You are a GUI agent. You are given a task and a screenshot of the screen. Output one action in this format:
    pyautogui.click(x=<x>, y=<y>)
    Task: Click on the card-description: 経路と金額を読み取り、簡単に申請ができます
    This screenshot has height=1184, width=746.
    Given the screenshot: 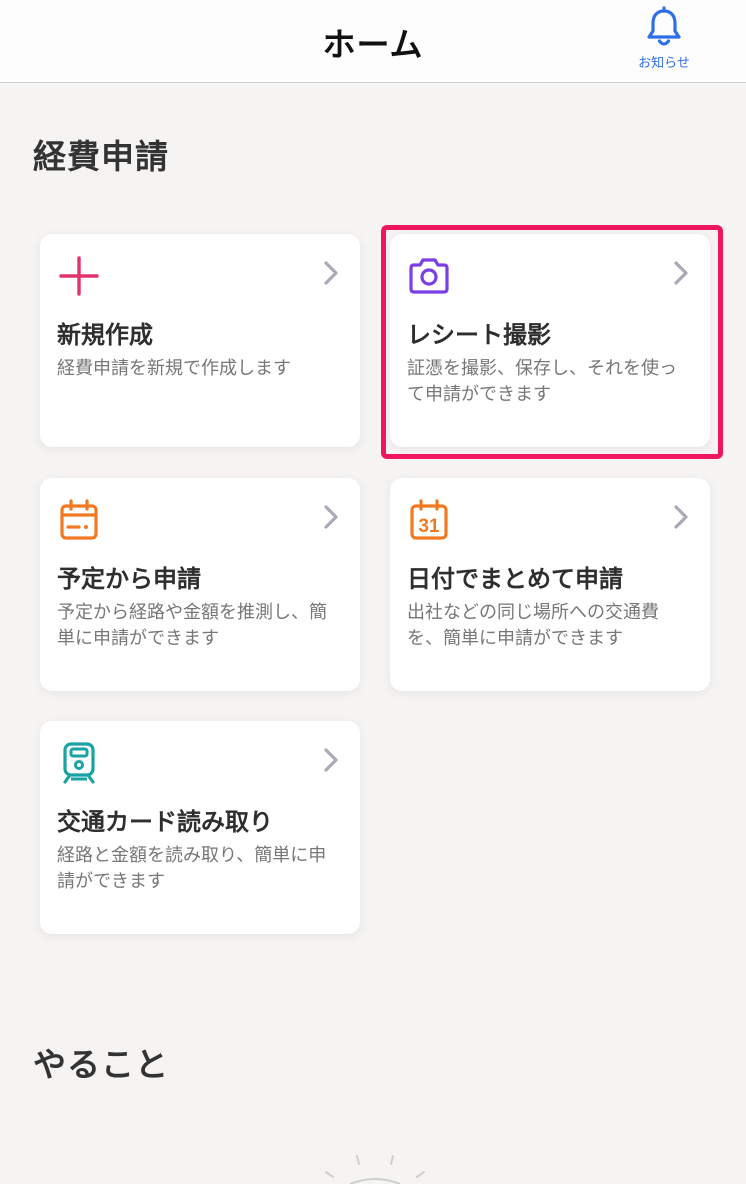 What is the action you would take?
    pyautogui.click(x=192, y=868)
    